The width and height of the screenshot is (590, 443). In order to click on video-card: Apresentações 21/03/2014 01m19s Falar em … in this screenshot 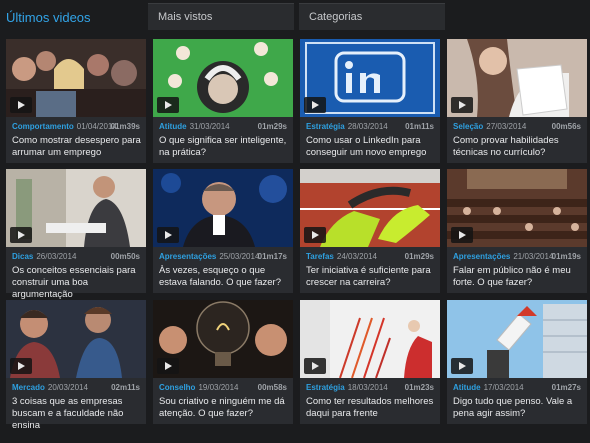, I will do `click(517, 231)`.